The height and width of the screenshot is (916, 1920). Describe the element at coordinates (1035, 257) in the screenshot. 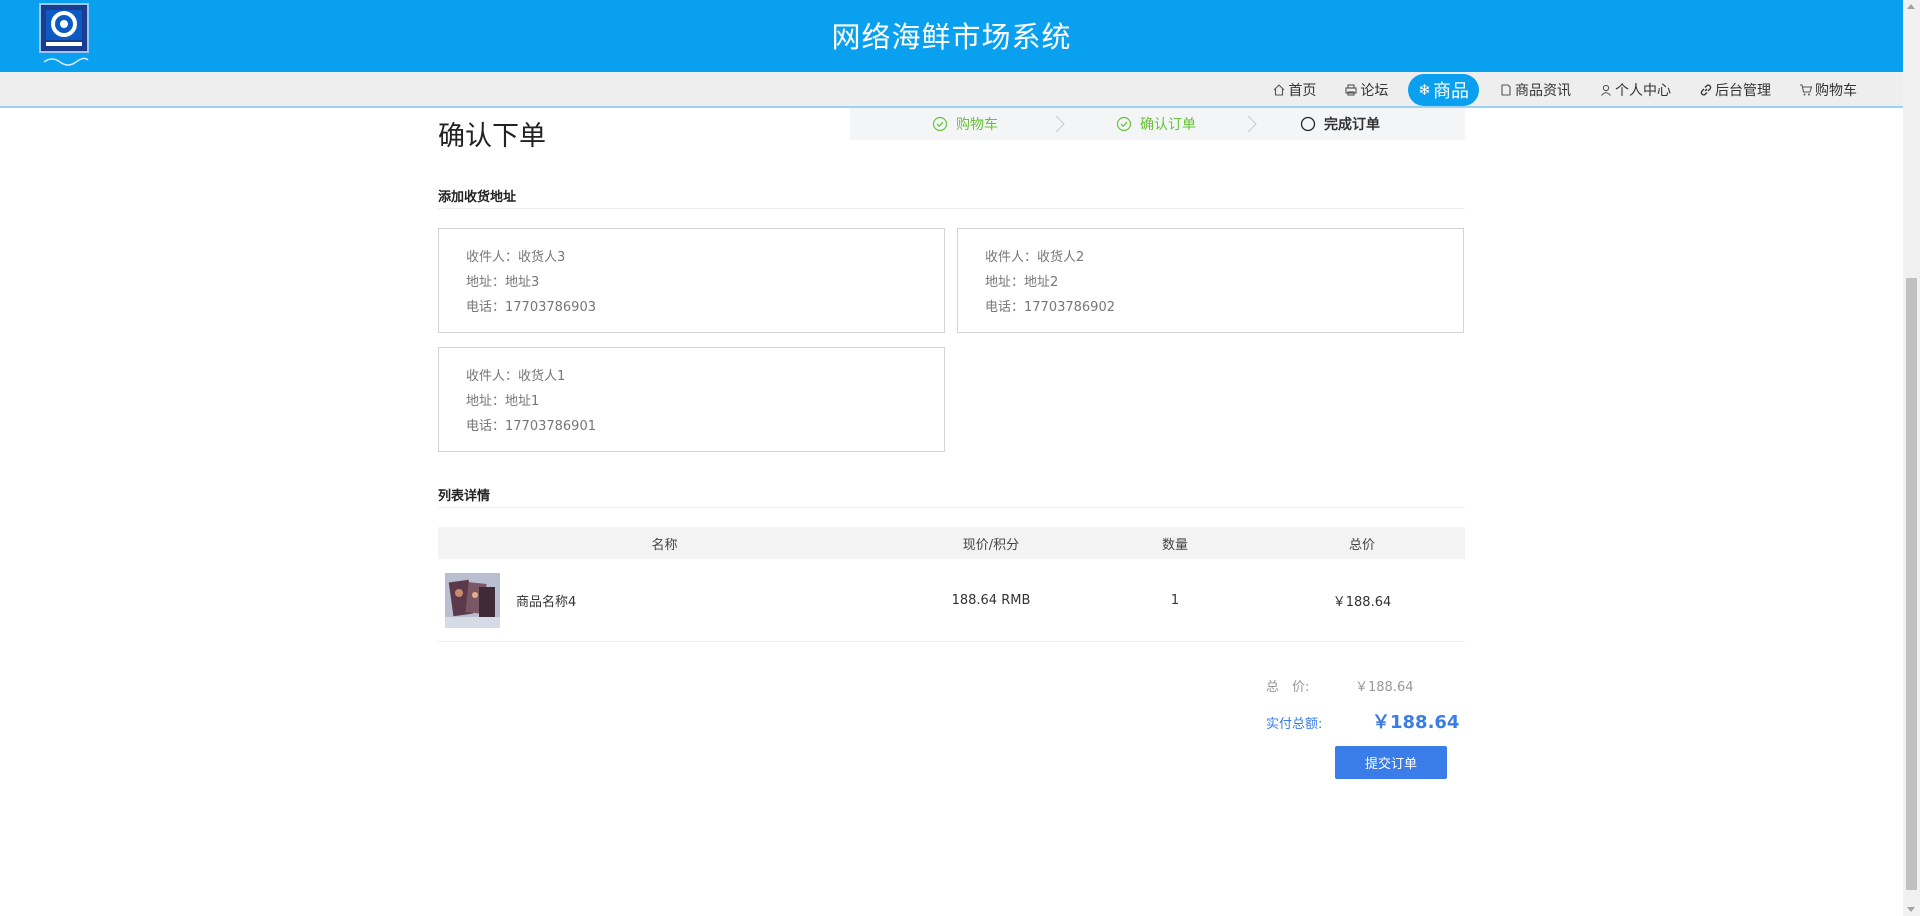

I see `address-receiver: 收件人：收货人2` at that location.